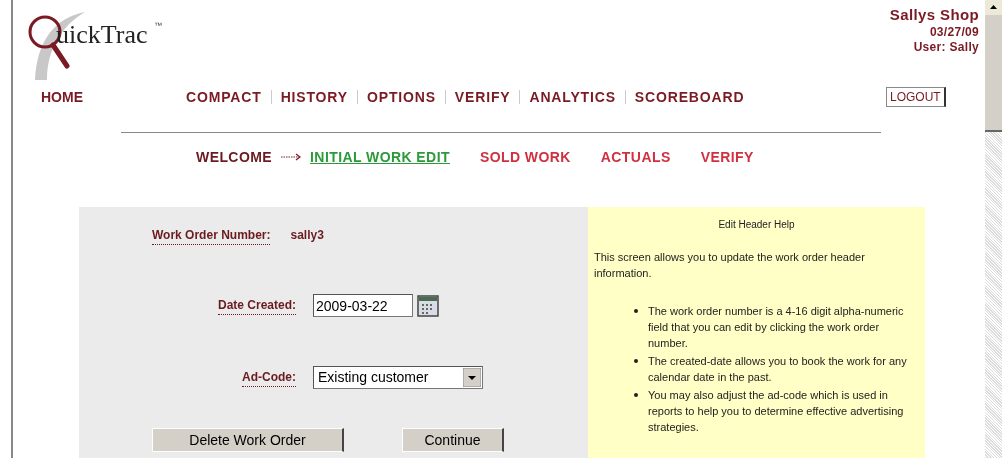 The width and height of the screenshot is (1002, 458). Describe the element at coordinates (946, 47) in the screenshot. I see `user-text: User: Sally` at that location.